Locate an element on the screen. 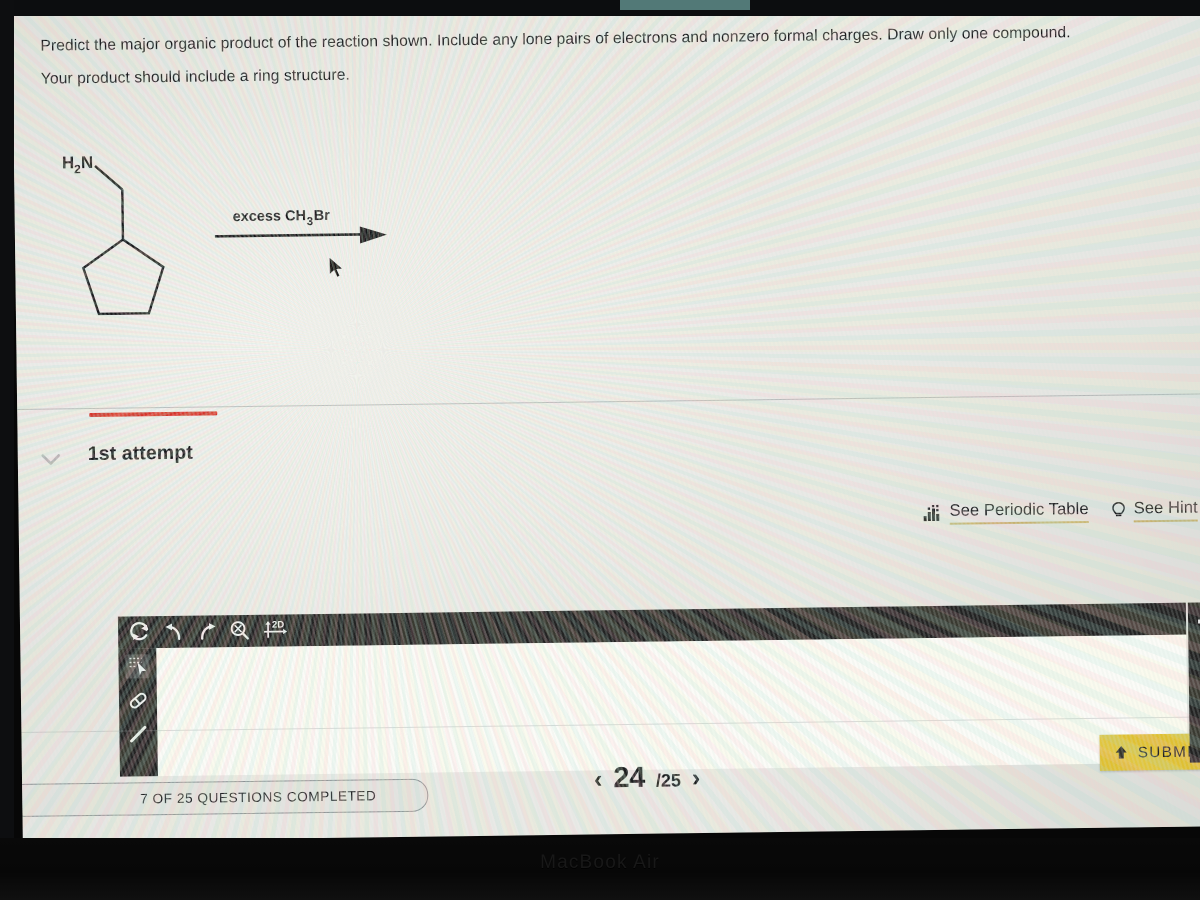 Image resolution: width=1200 pixels, height=900 pixels. clear-reset-tool is located at coordinates (140, 632).